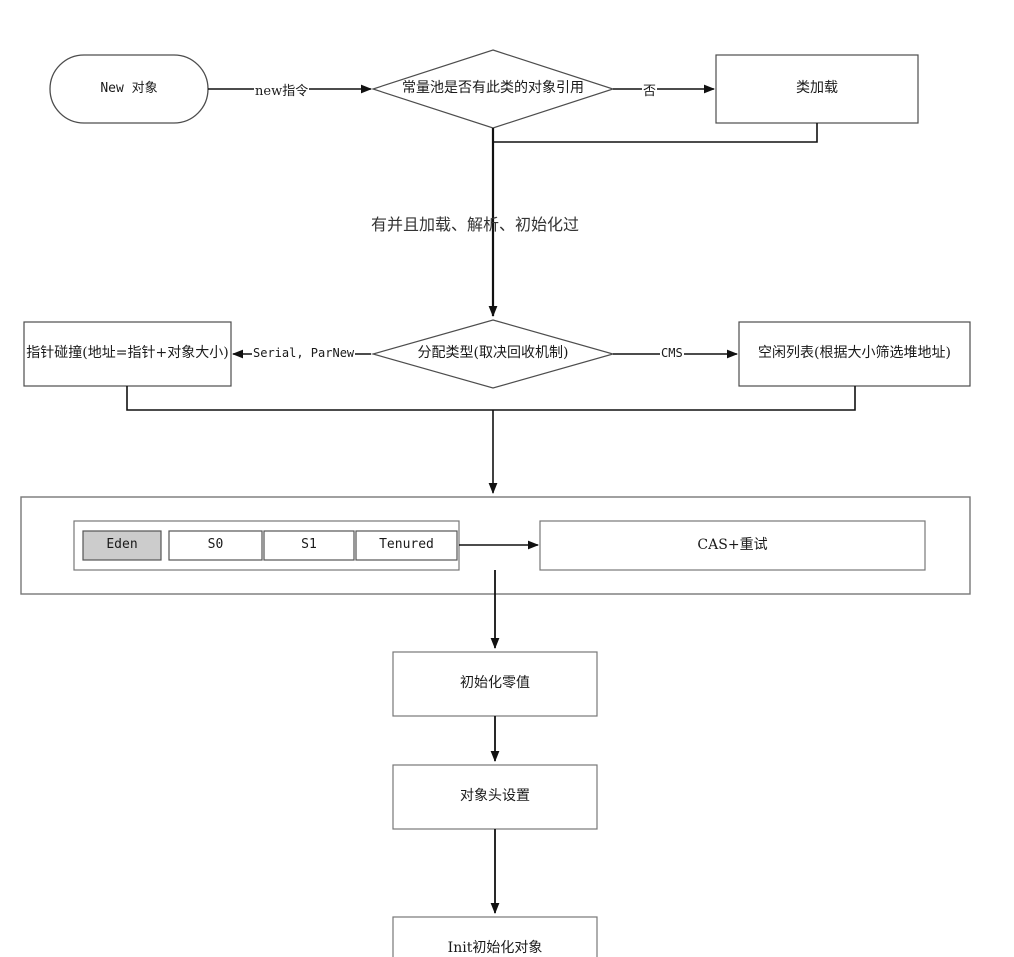 The width and height of the screenshot is (1014, 957). What do you see at coordinates (215, 545) in the screenshot?
I see `node-s0-shape` at bounding box center [215, 545].